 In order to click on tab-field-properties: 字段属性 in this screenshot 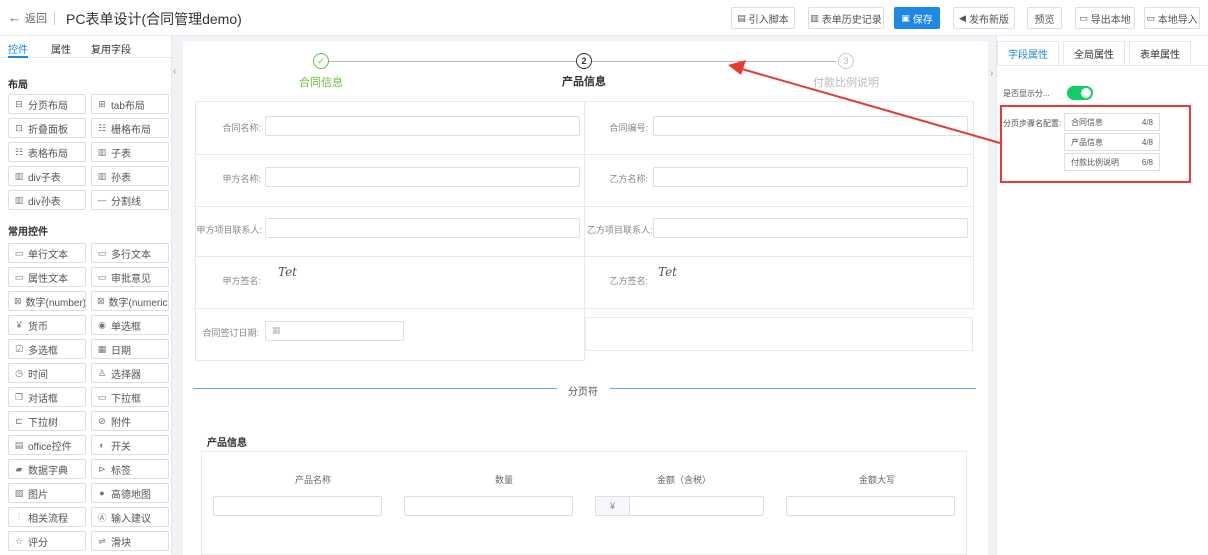, I will do `click(1028, 53)`.